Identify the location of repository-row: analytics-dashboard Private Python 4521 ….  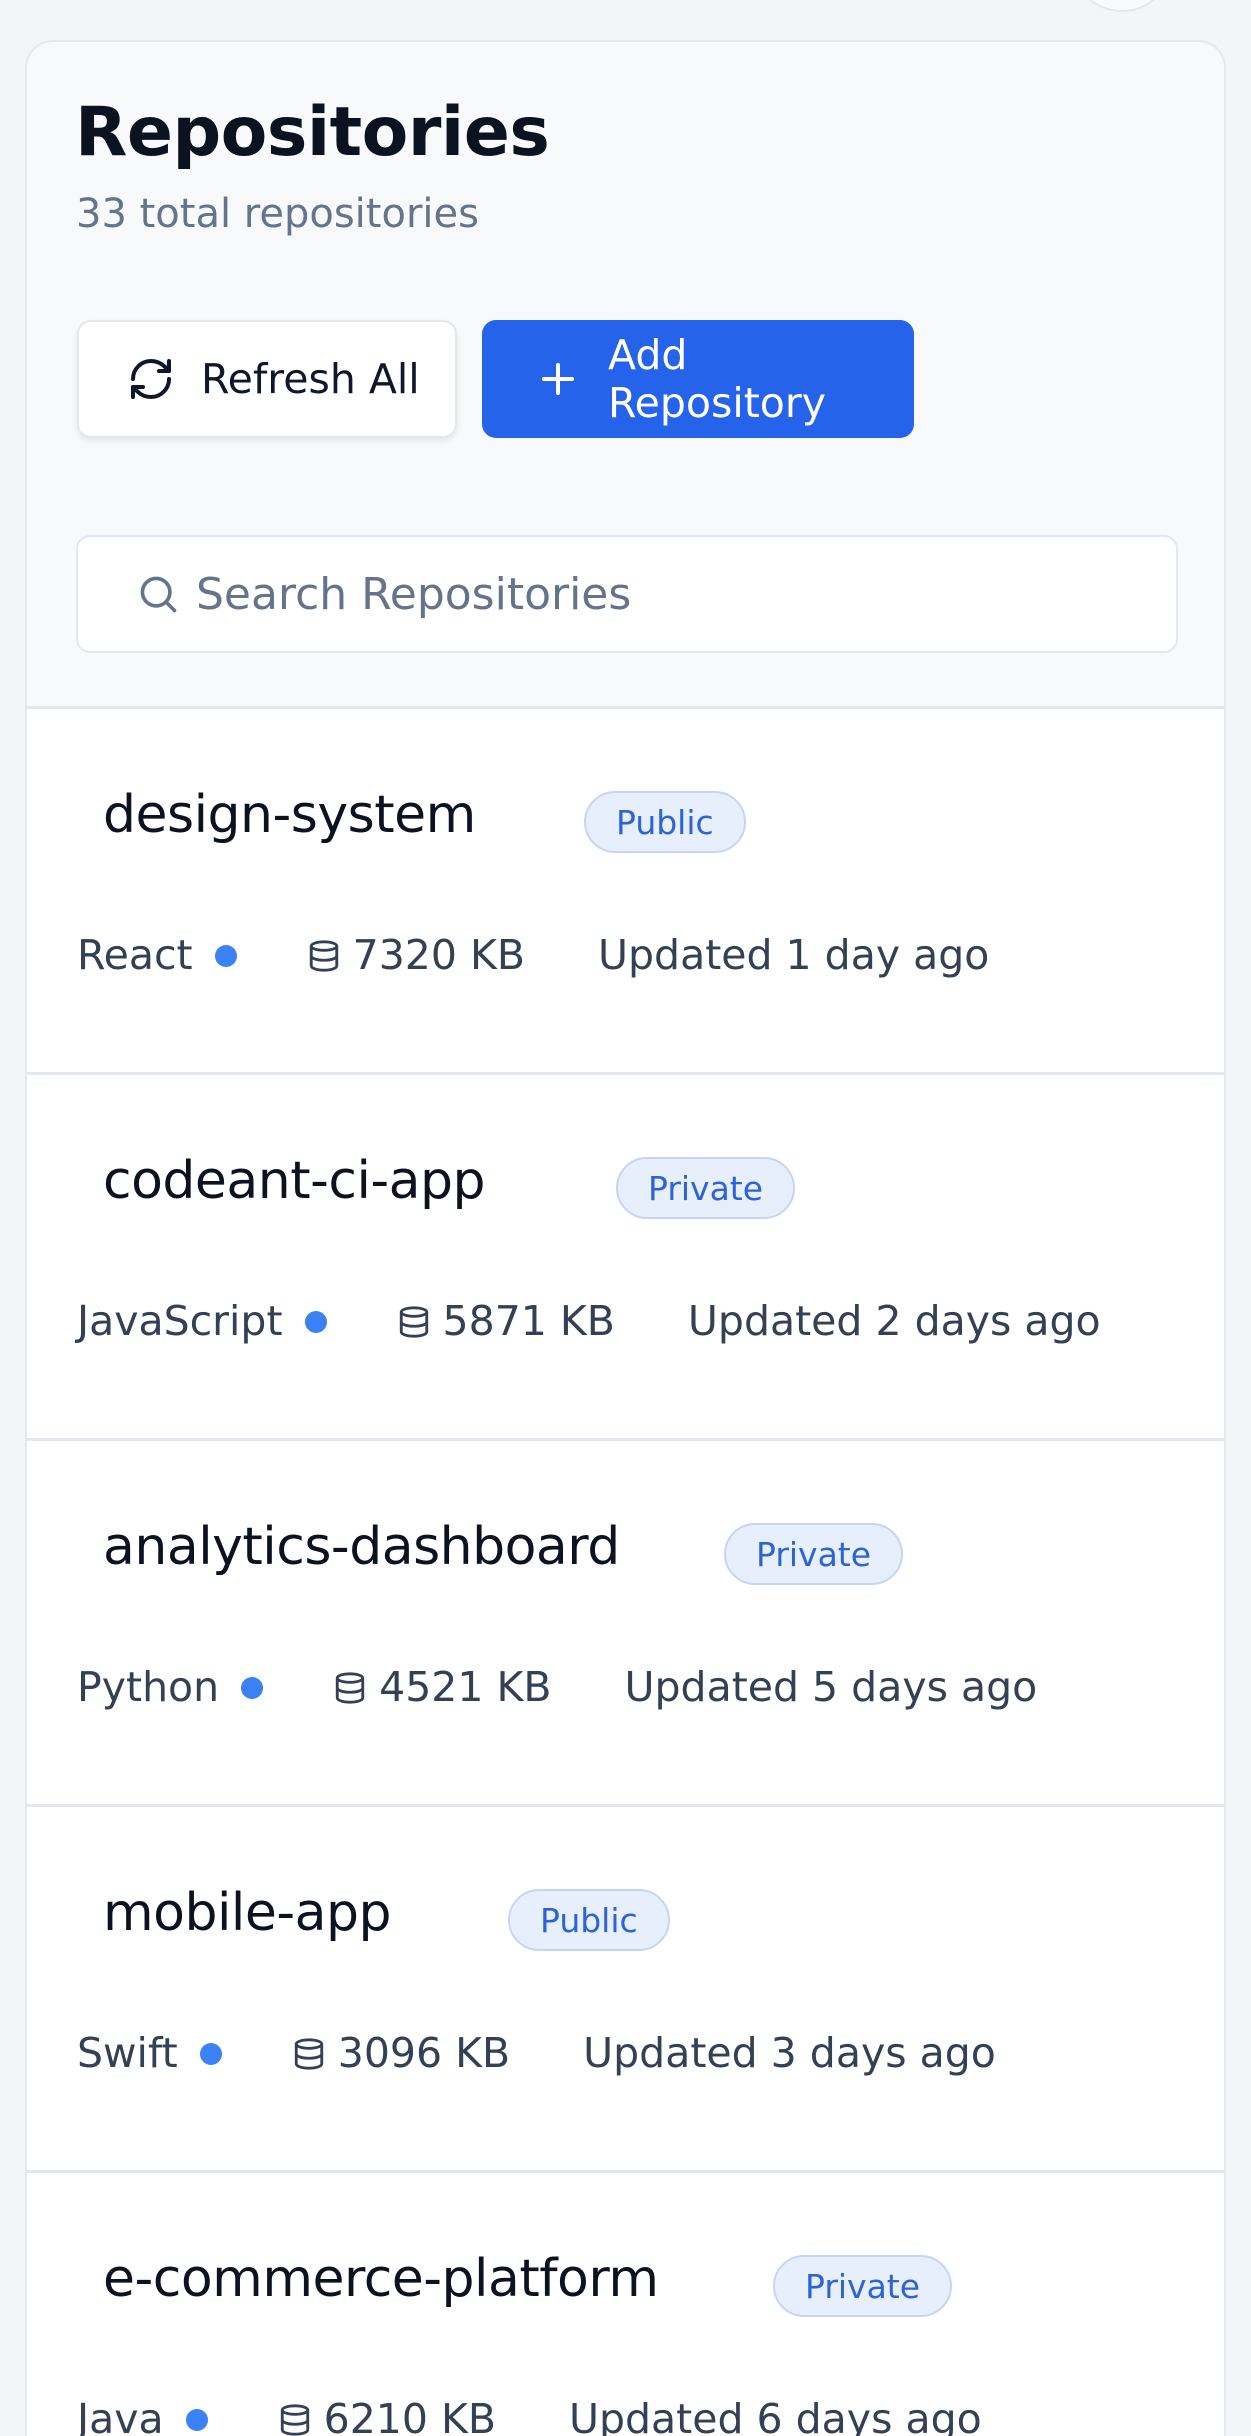
(625, 1621).